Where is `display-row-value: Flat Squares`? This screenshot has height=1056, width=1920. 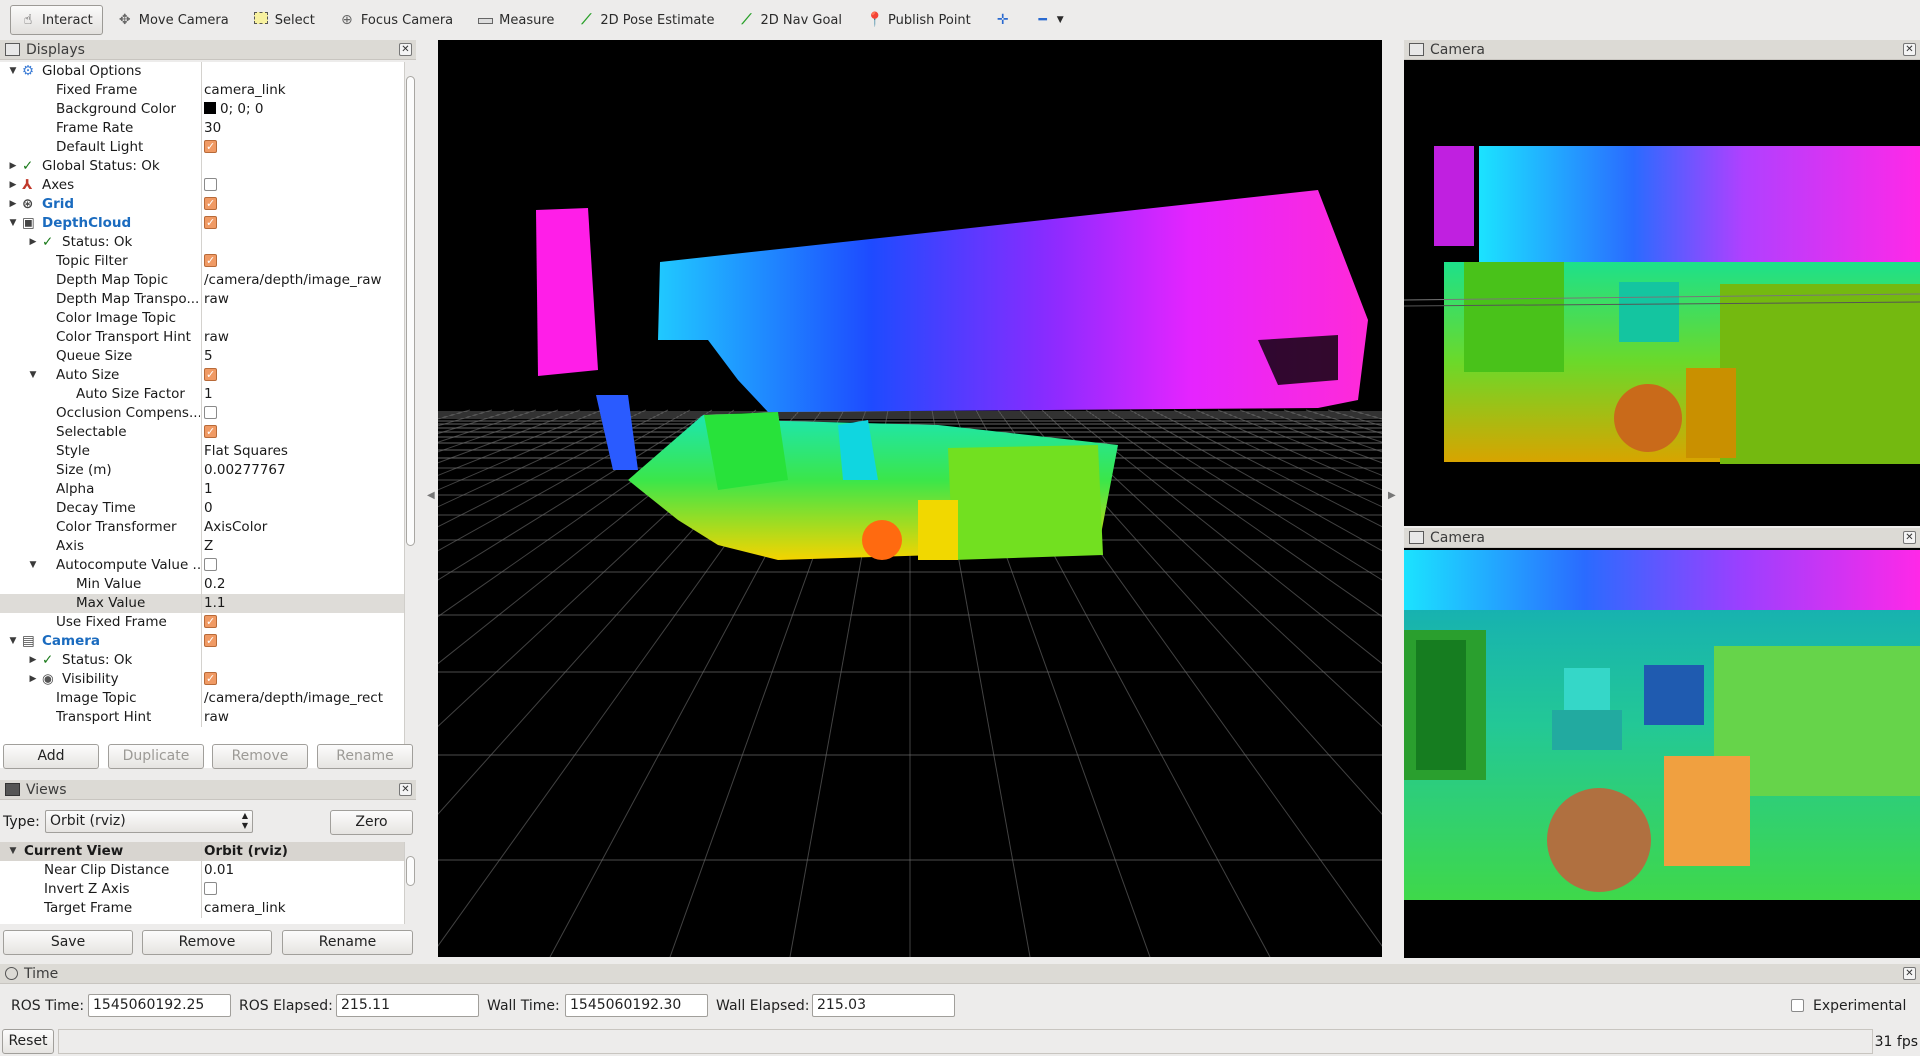
display-row-value: Flat Squares is located at coordinates (301, 451).